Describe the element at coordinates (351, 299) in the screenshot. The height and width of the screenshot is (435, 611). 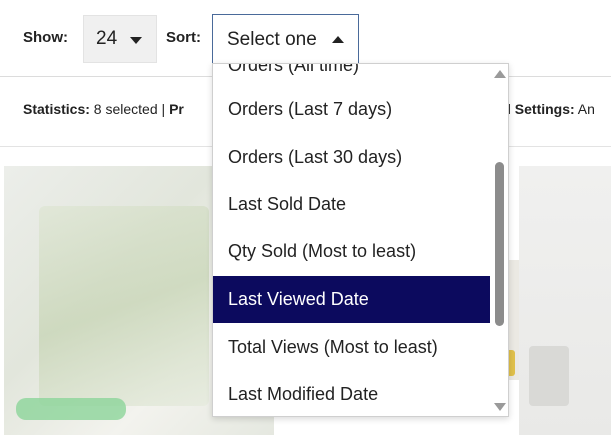
I see `sort-option-last-viewed-date: Last Viewed Date` at that location.